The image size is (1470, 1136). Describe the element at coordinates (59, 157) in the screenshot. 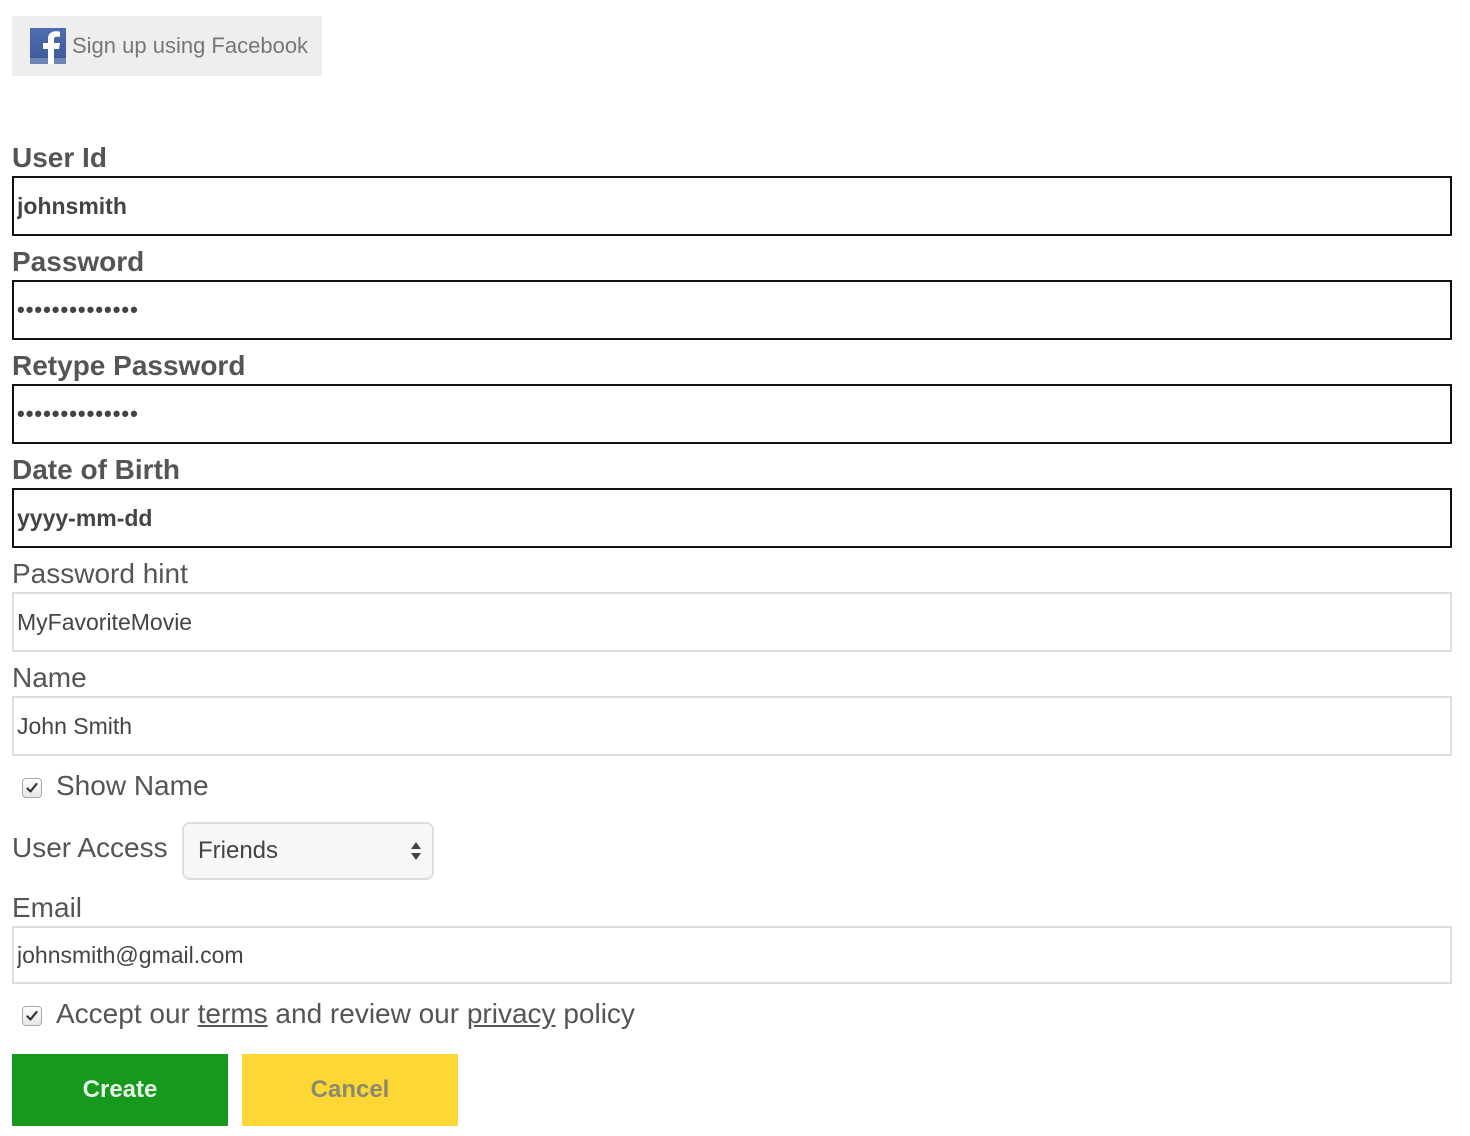

I see `user-id-label: User Id` at that location.